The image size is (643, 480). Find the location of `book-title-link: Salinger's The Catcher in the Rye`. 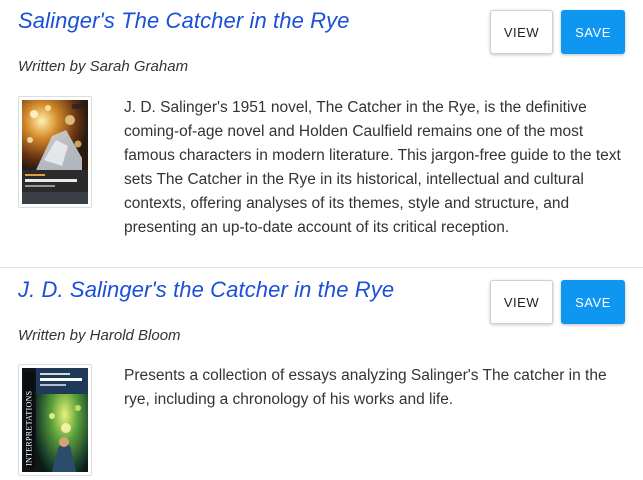

book-title-link: Salinger's The Catcher in the Rye is located at coordinates (184, 21).